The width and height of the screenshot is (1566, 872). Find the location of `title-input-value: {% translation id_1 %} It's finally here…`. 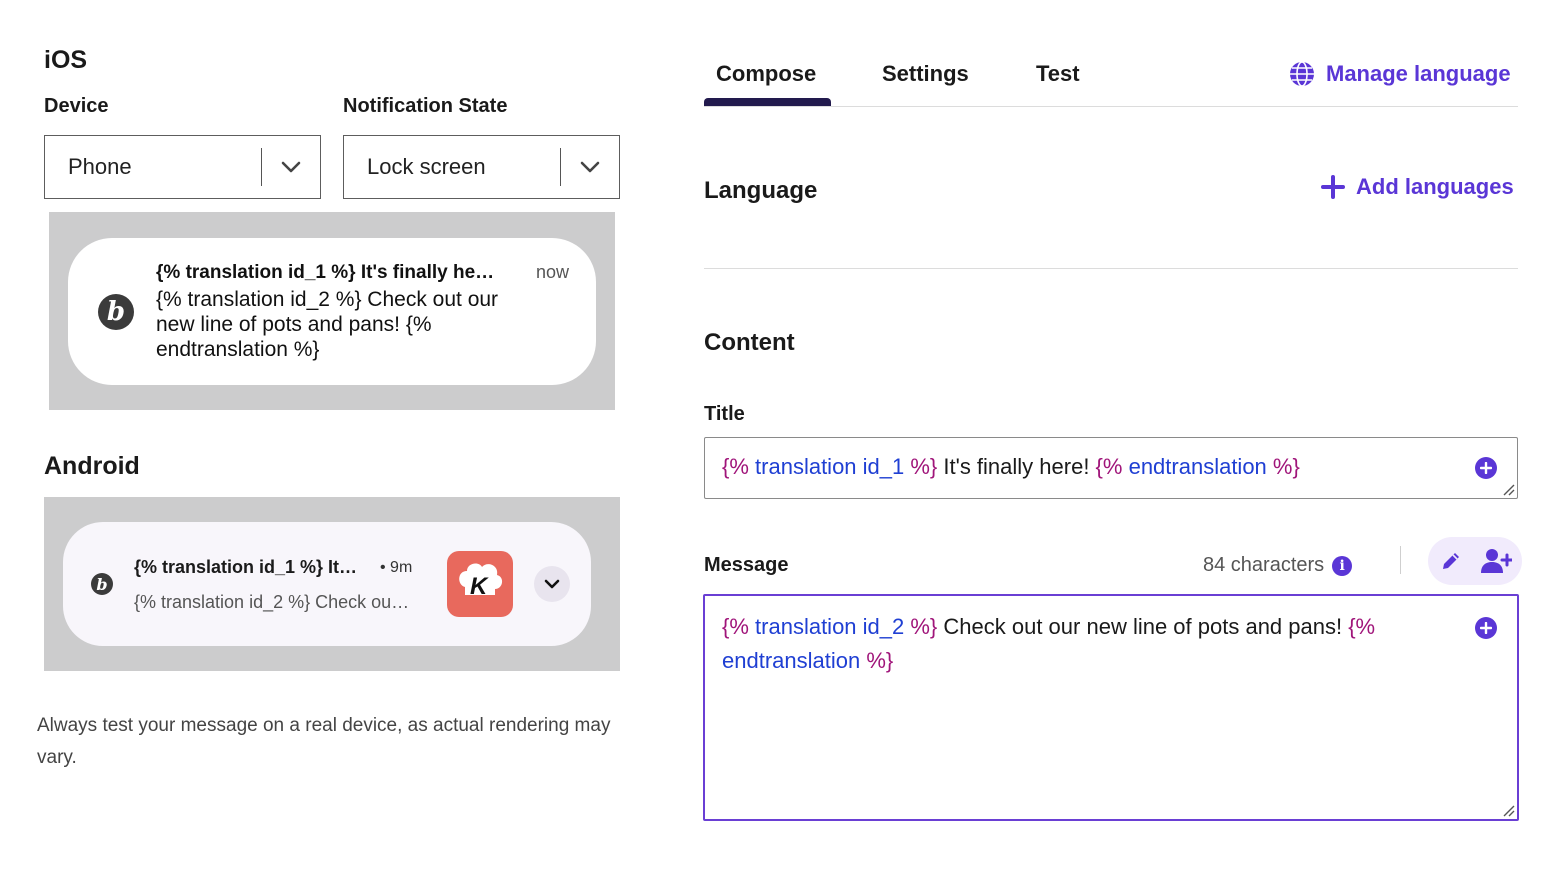

title-input-value: {% translation id_1 %} It's finally here… is located at coordinates (1011, 467).